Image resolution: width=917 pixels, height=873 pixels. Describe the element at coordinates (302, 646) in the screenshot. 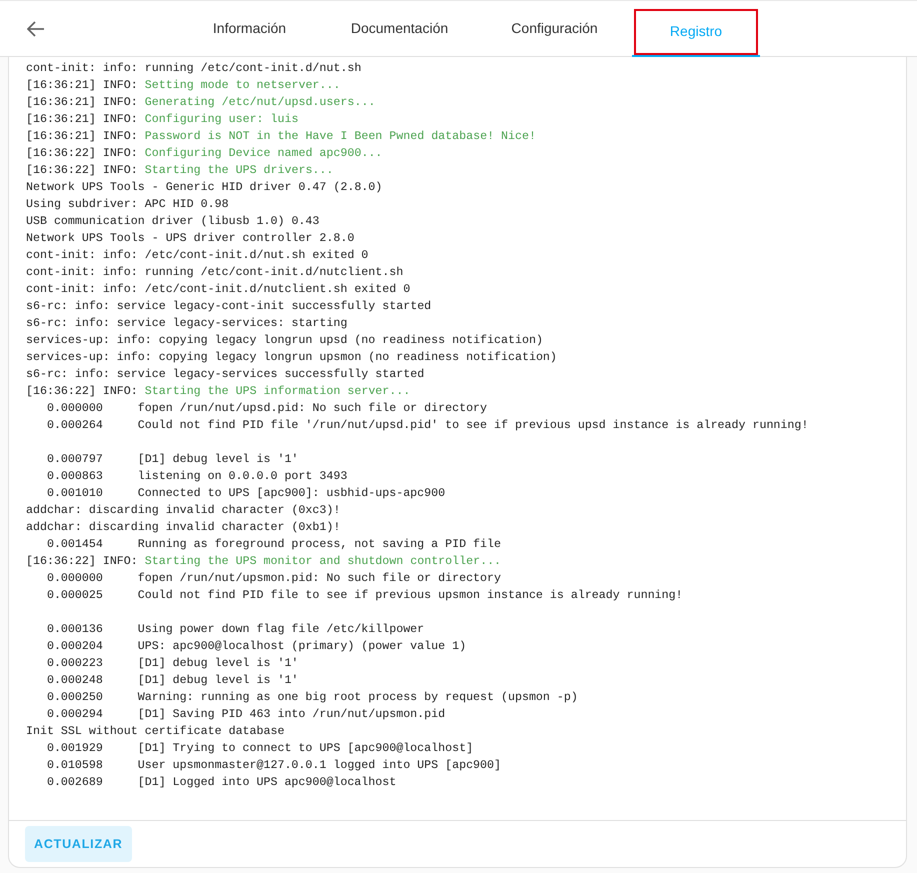

I see `log-message: UPS: apc900@localhost (primary) (power value 1)` at that location.